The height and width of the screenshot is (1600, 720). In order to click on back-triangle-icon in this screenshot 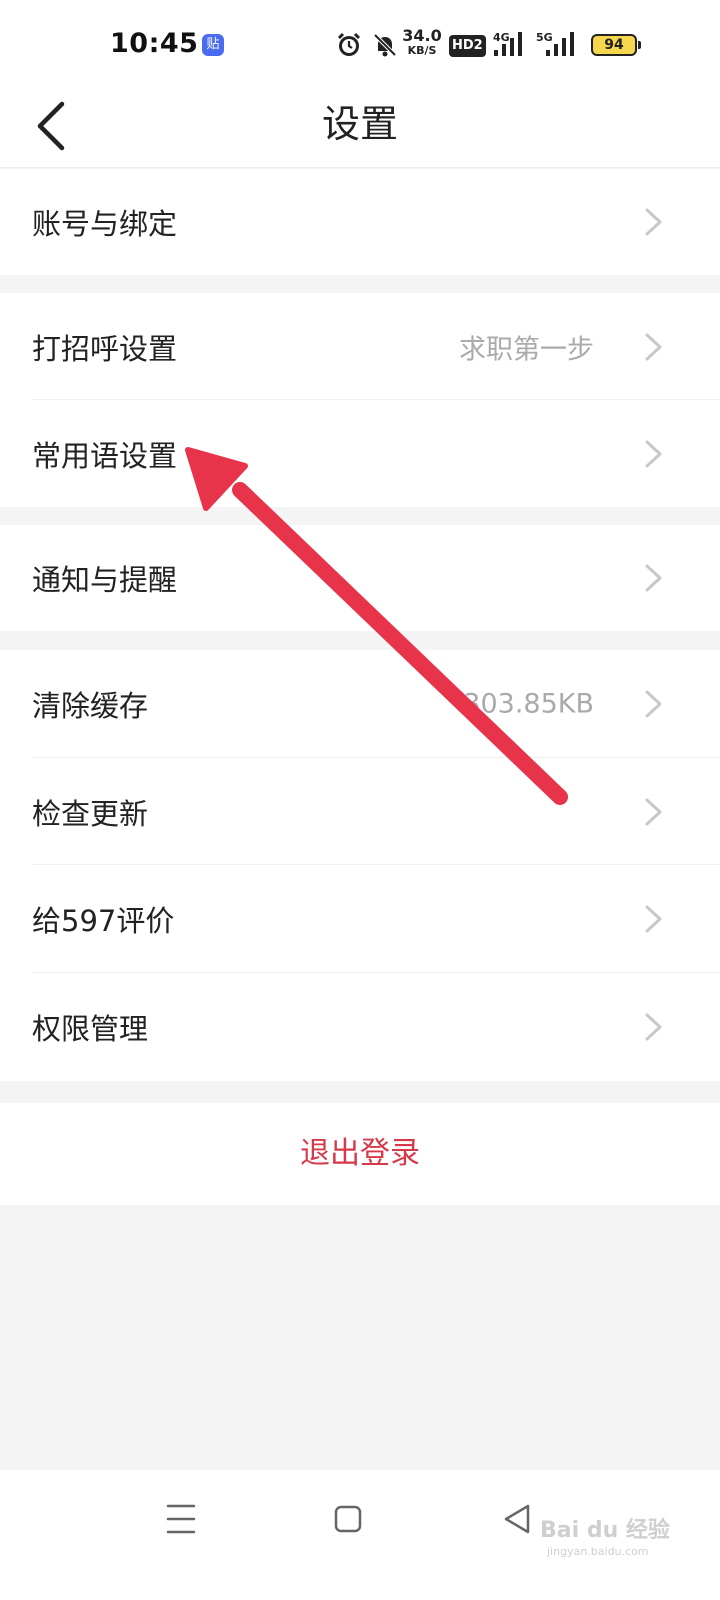, I will do `click(517, 1520)`.